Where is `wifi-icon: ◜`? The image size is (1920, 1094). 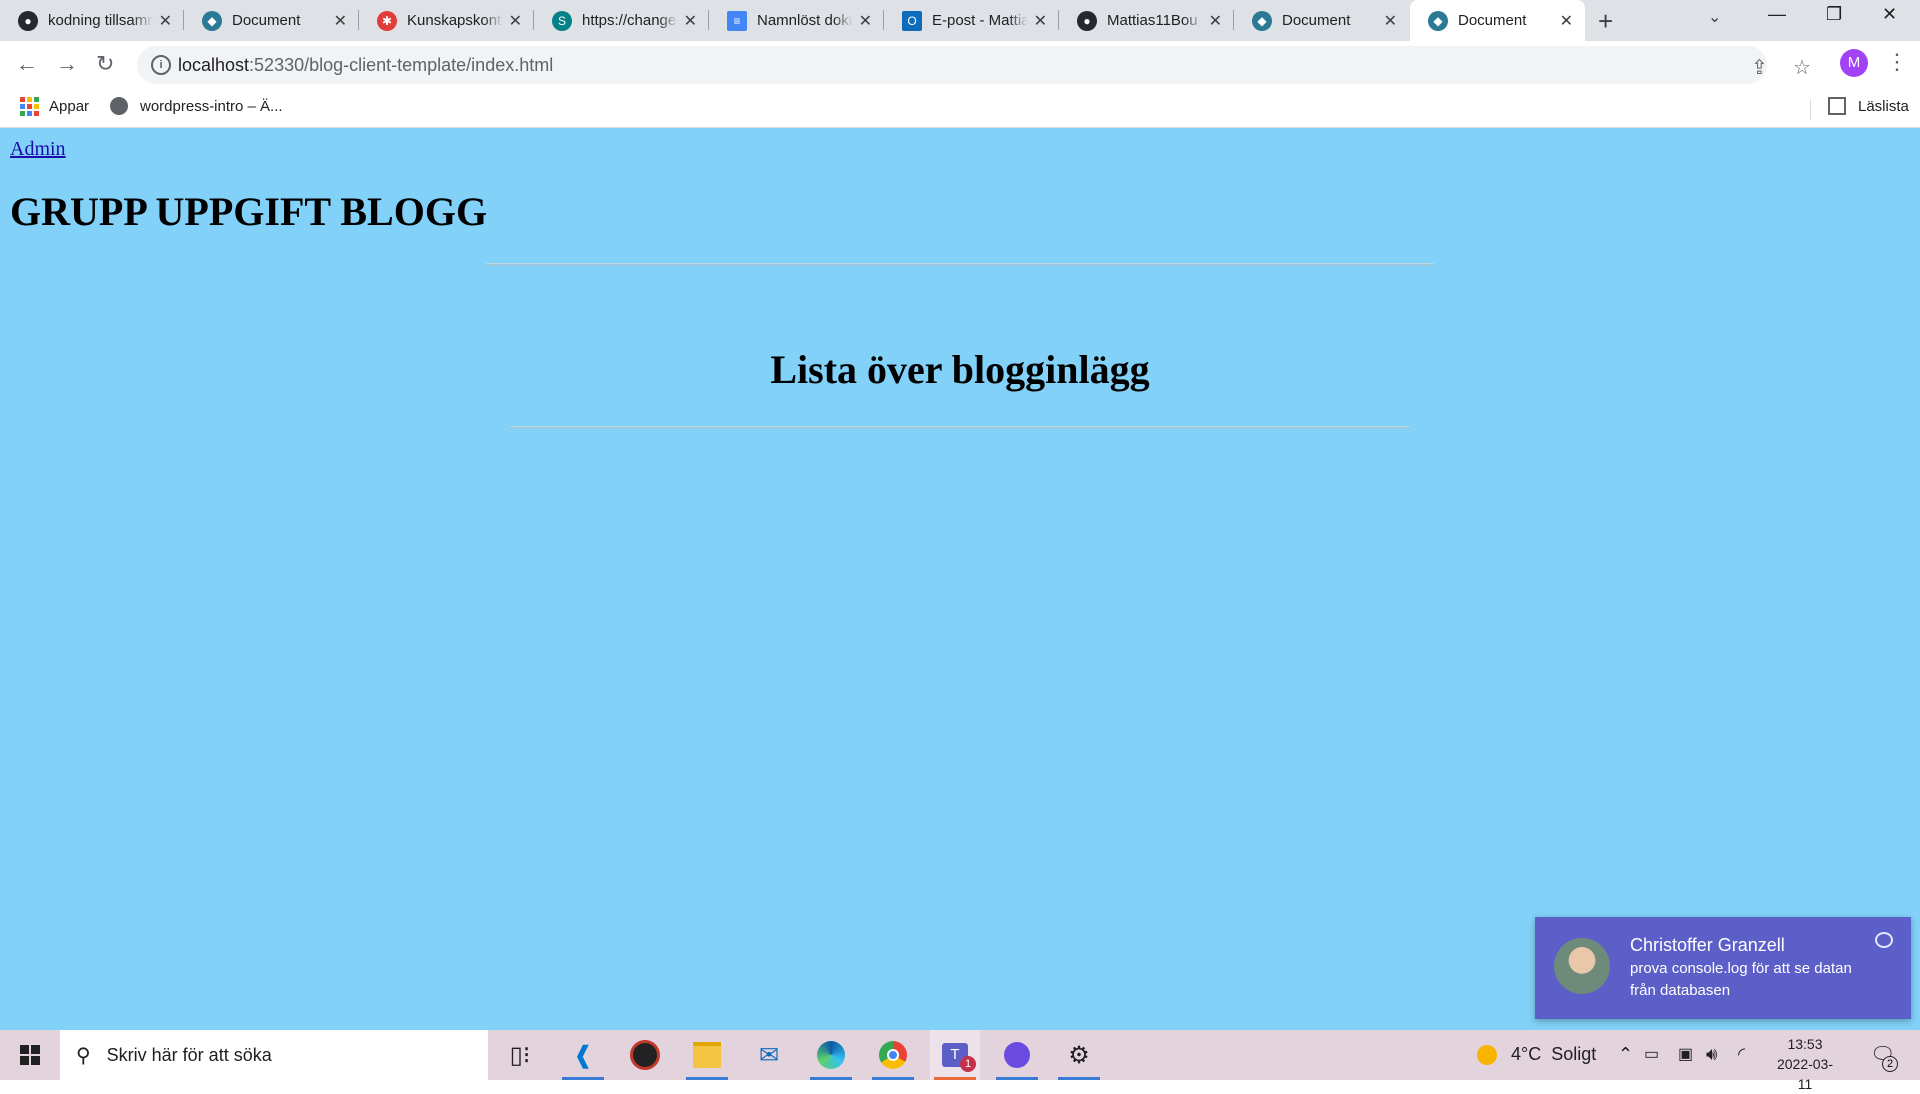
wifi-icon: ◜ is located at coordinates (1741, 1054).